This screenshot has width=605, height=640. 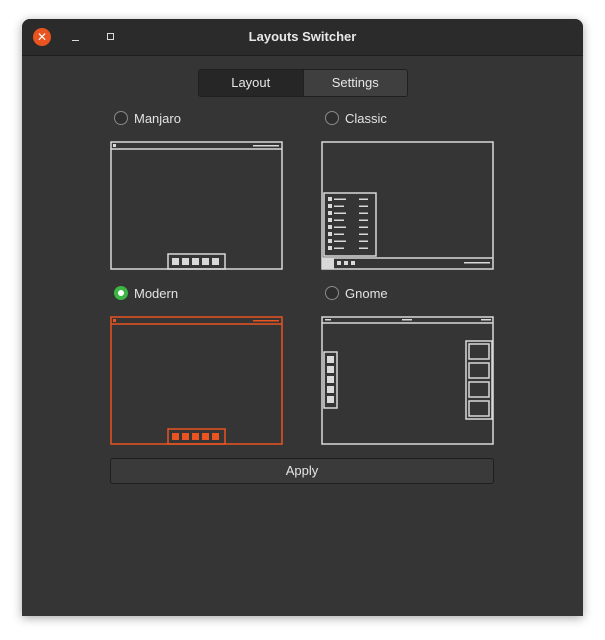 I want to click on layout-option-gnome: Gnome, so click(x=356, y=293).